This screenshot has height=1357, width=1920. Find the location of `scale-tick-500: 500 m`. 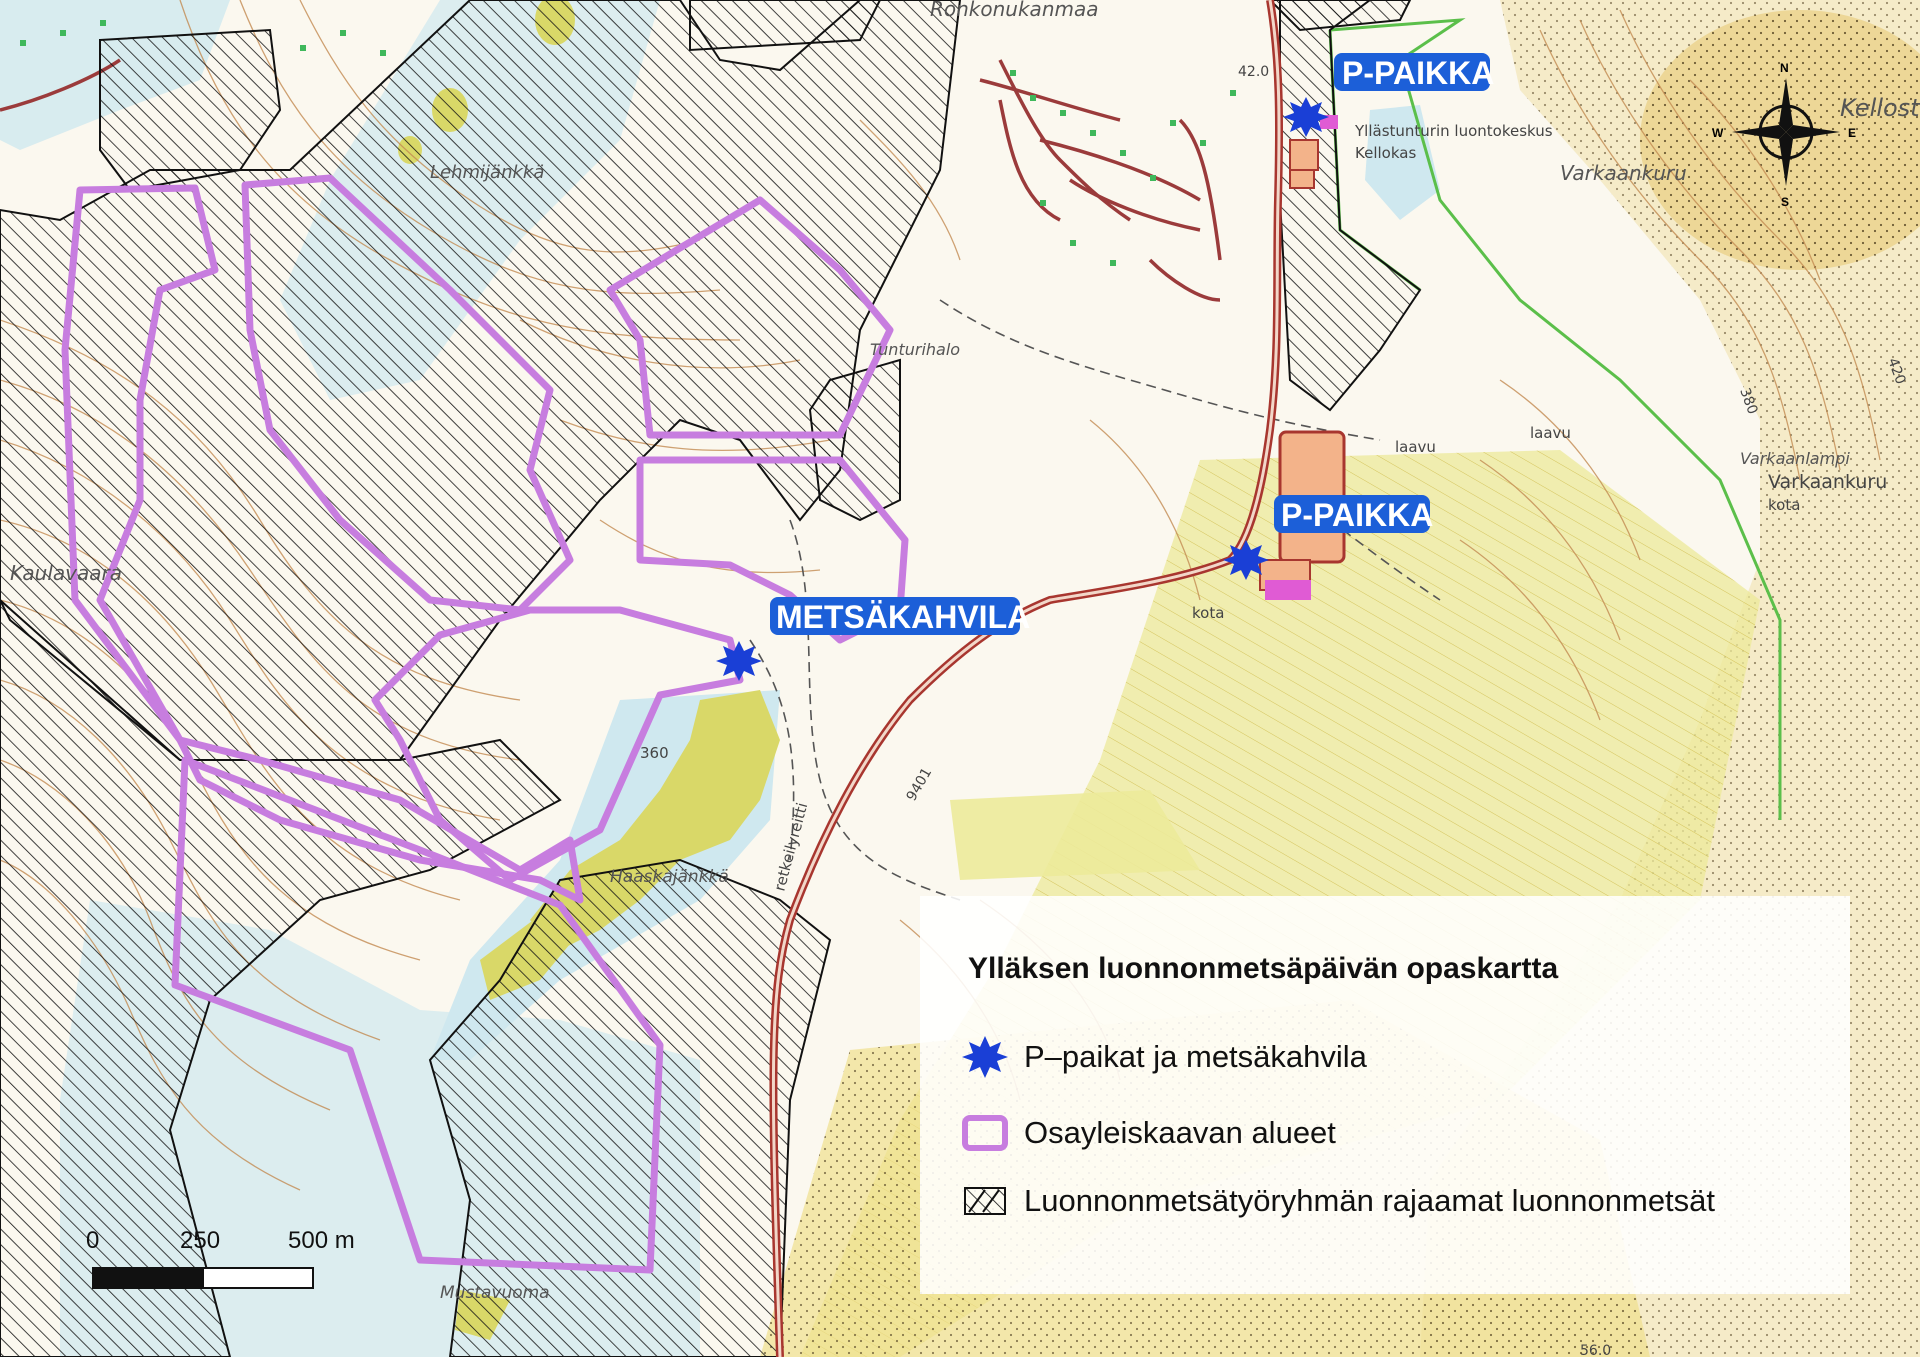

scale-tick-500: 500 m is located at coordinates (321, 1240).